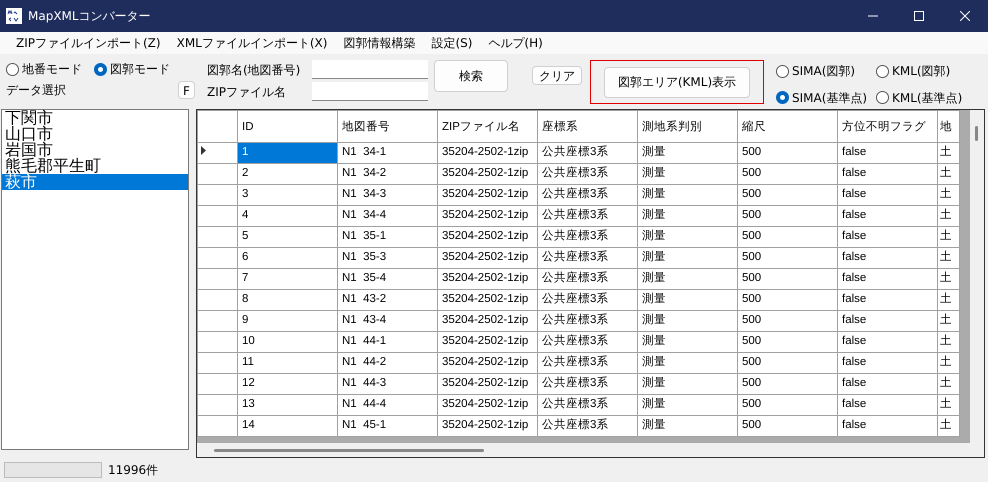 This screenshot has width=988, height=482. I want to click on table-cell: 10, so click(288, 342).